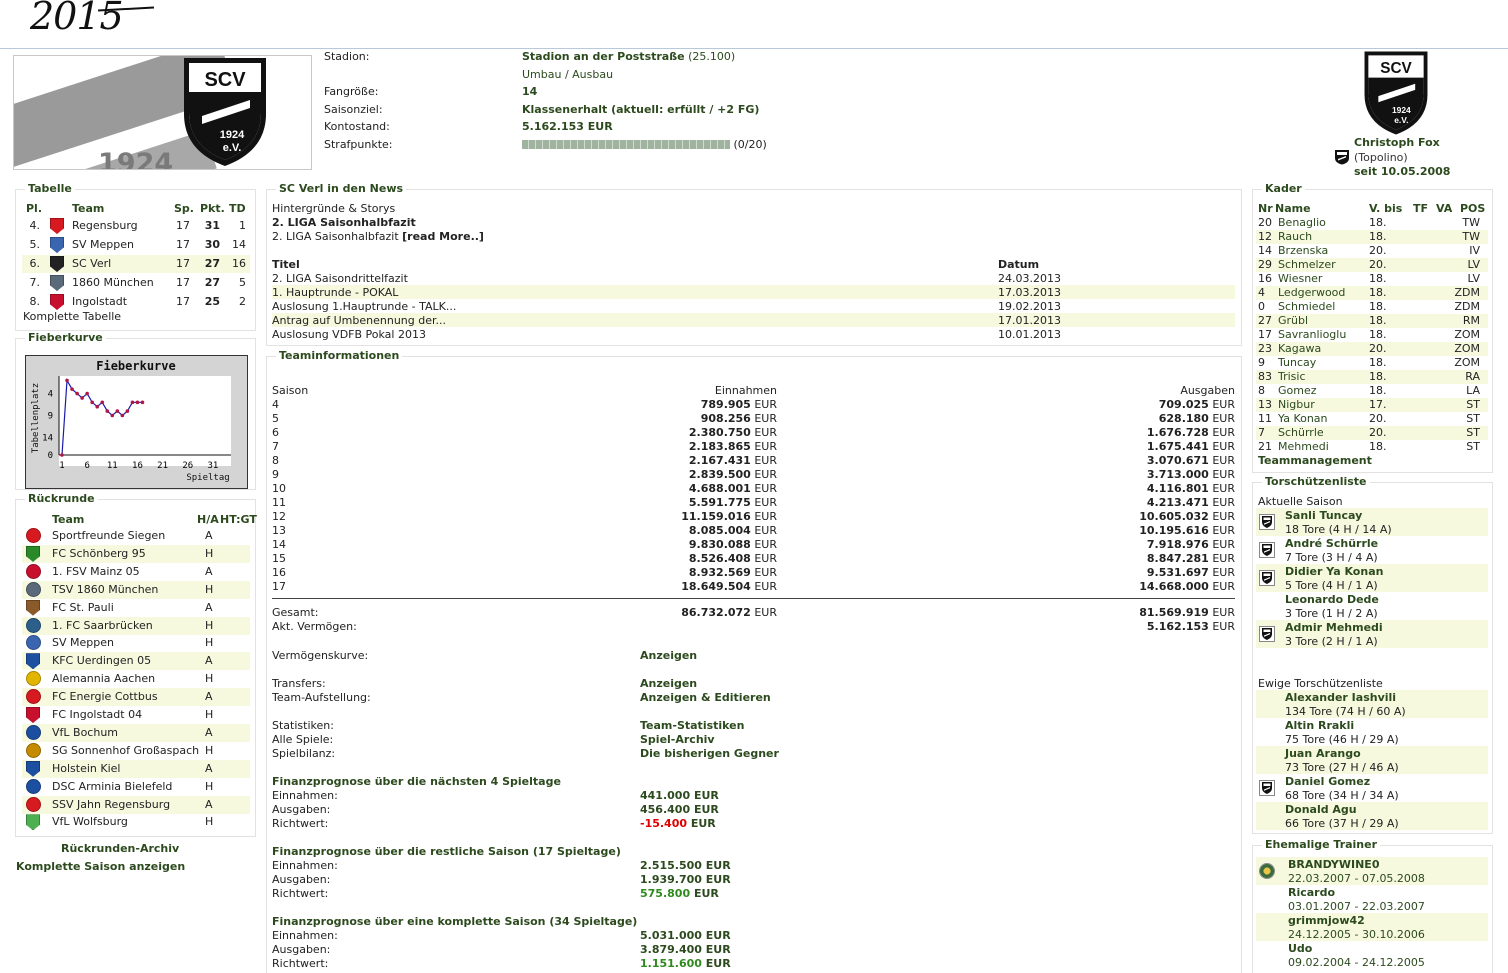 The height and width of the screenshot is (973, 1508). Describe the element at coordinates (99, 301) in the screenshot. I see `team-name: Ingolstadt` at that location.